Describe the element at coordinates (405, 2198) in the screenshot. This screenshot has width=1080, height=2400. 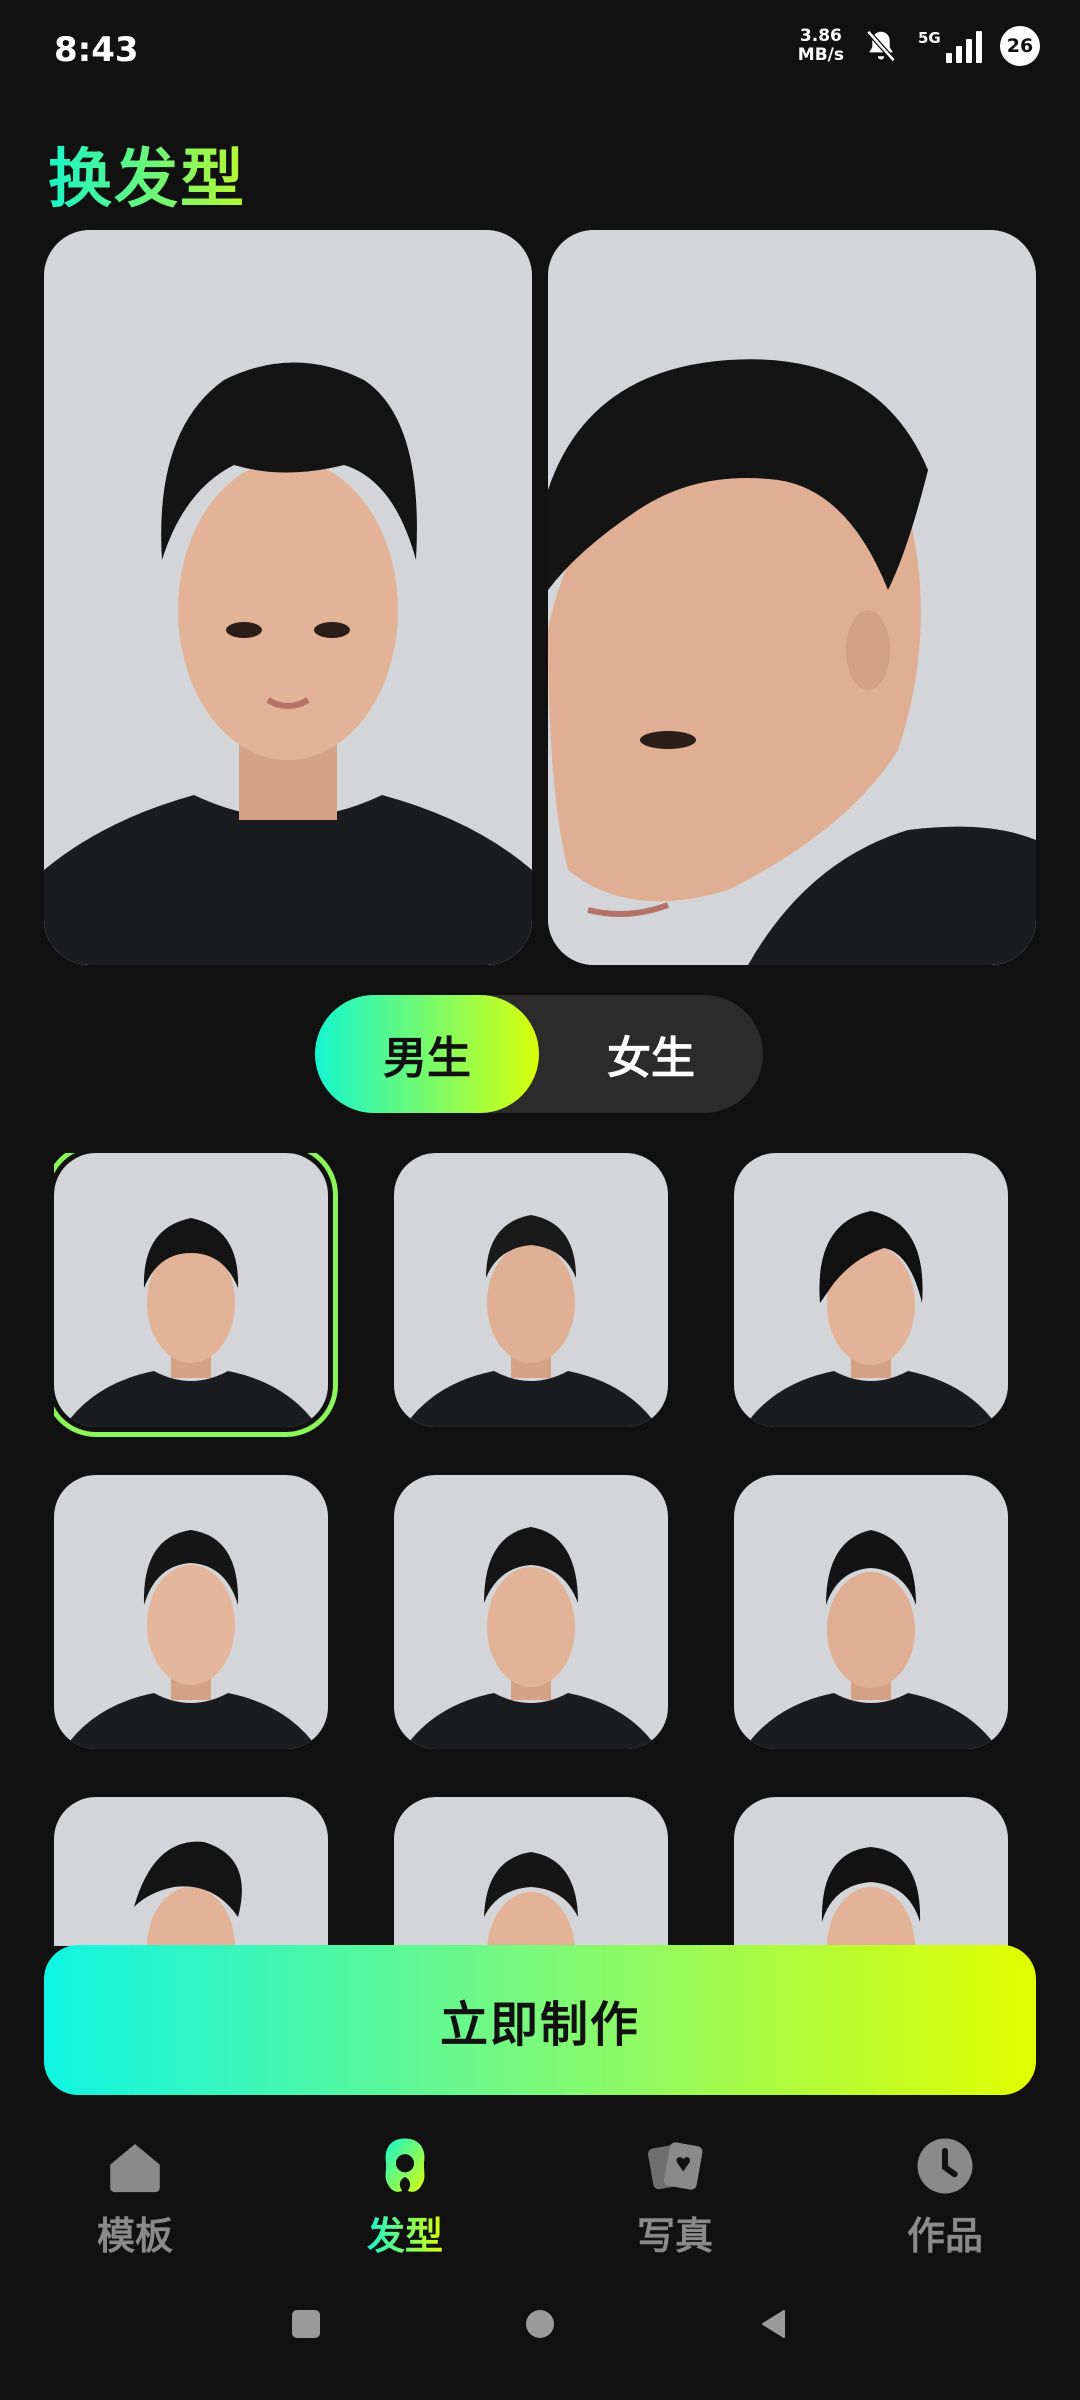
I see `nav-item-hairstyle: 发型` at that location.